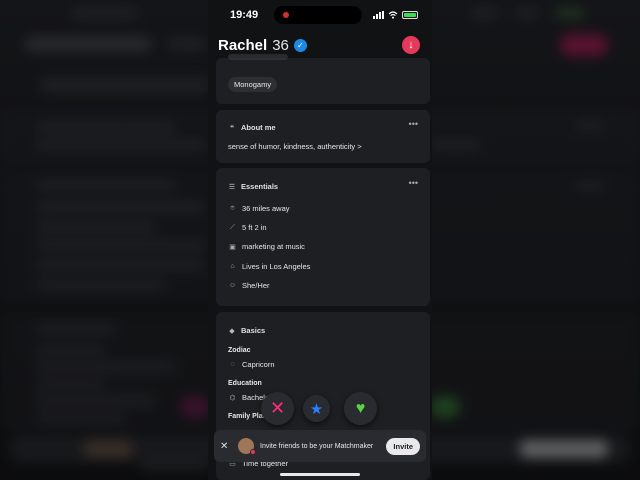 The height and width of the screenshot is (480, 640). I want to click on verified-badge-icon: ✓, so click(300, 45).